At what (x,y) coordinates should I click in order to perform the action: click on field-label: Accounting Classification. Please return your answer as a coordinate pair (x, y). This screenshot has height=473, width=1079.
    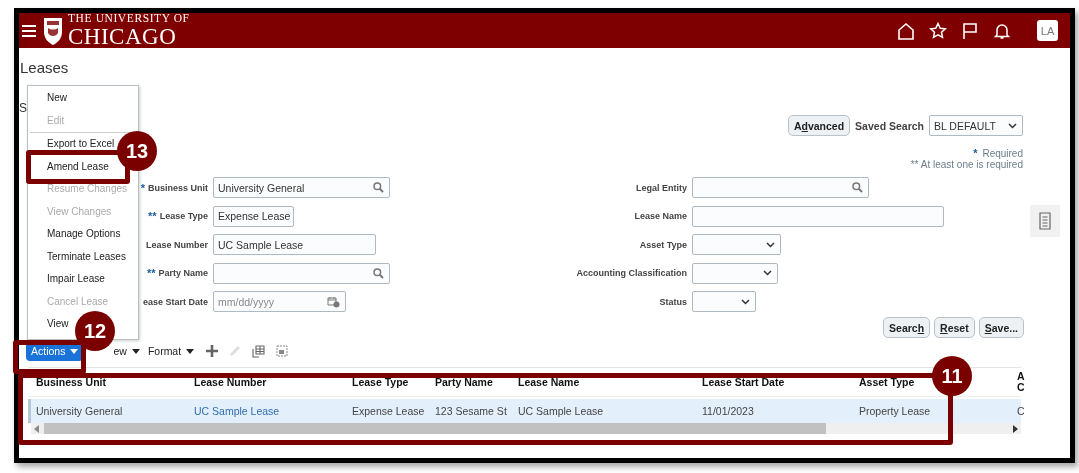
    Looking at the image, I should click on (631, 273).